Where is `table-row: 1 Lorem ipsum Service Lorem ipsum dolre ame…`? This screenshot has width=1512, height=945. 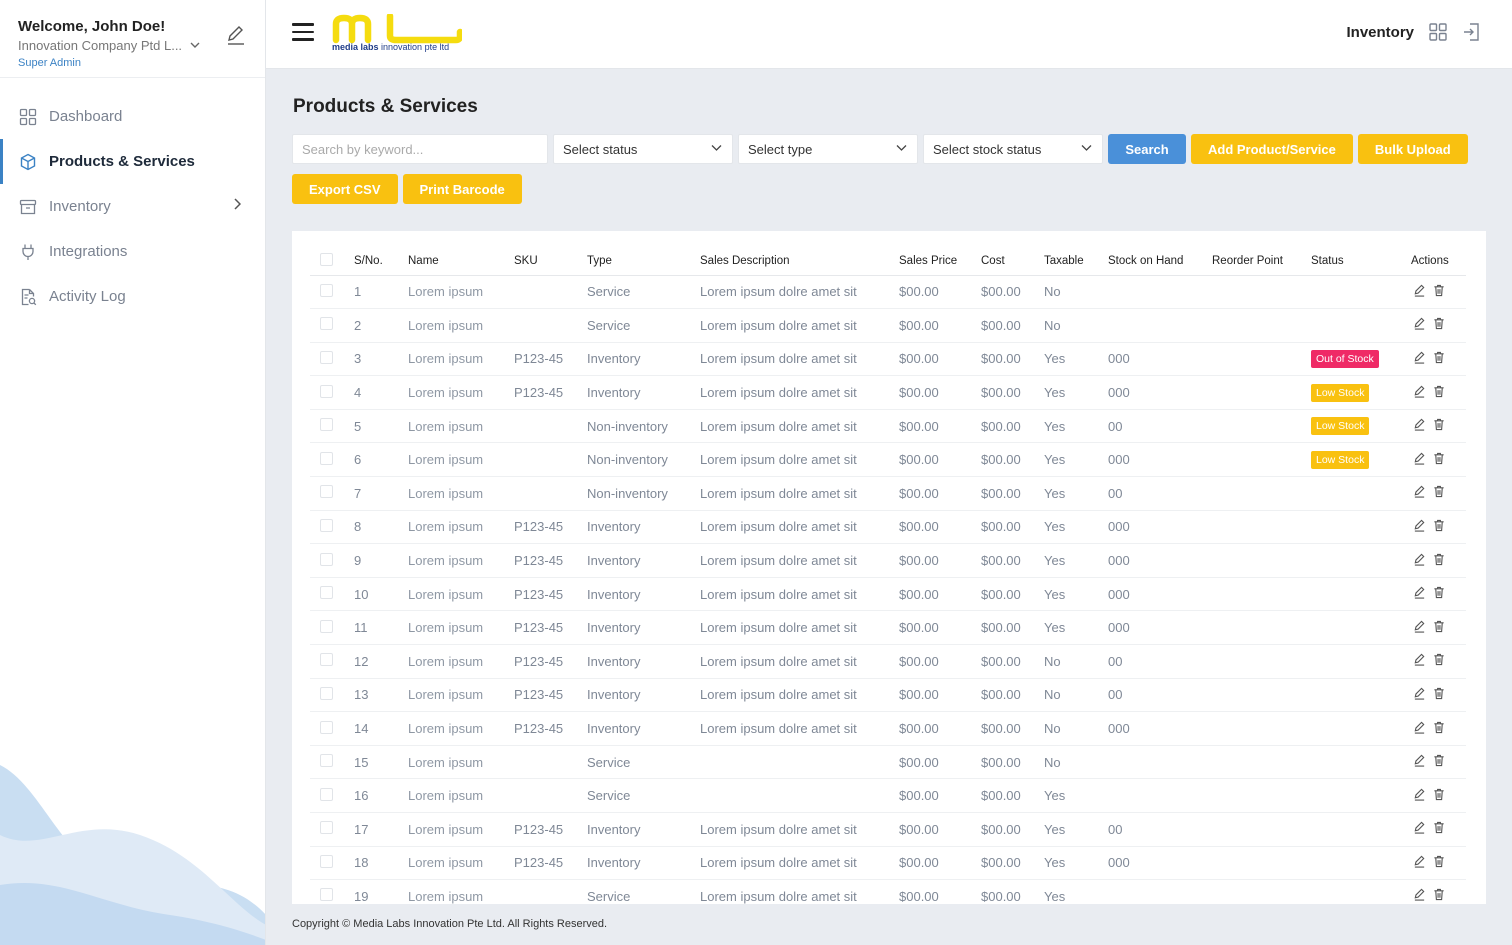 table-row: 1 Lorem ipsum Service Lorem ipsum dolre ame… is located at coordinates (888, 292).